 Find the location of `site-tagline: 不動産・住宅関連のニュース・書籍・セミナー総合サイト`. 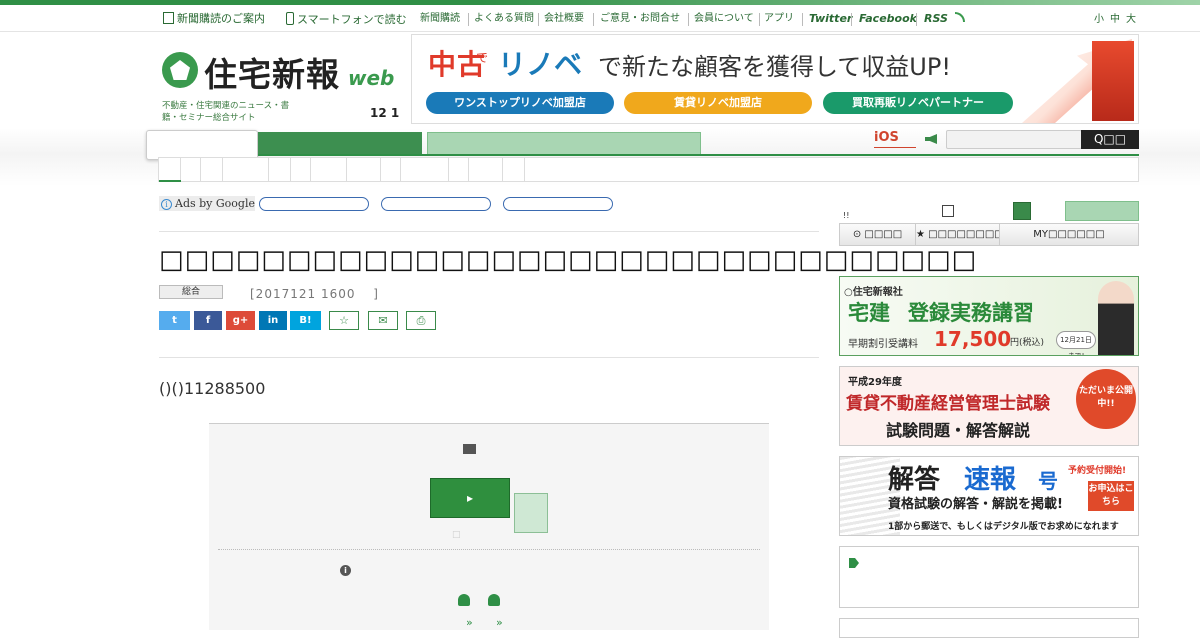

site-tagline: 不動産・住宅関連のニュース・書籍・セミナー総合サイト is located at coordinates (226, 112).